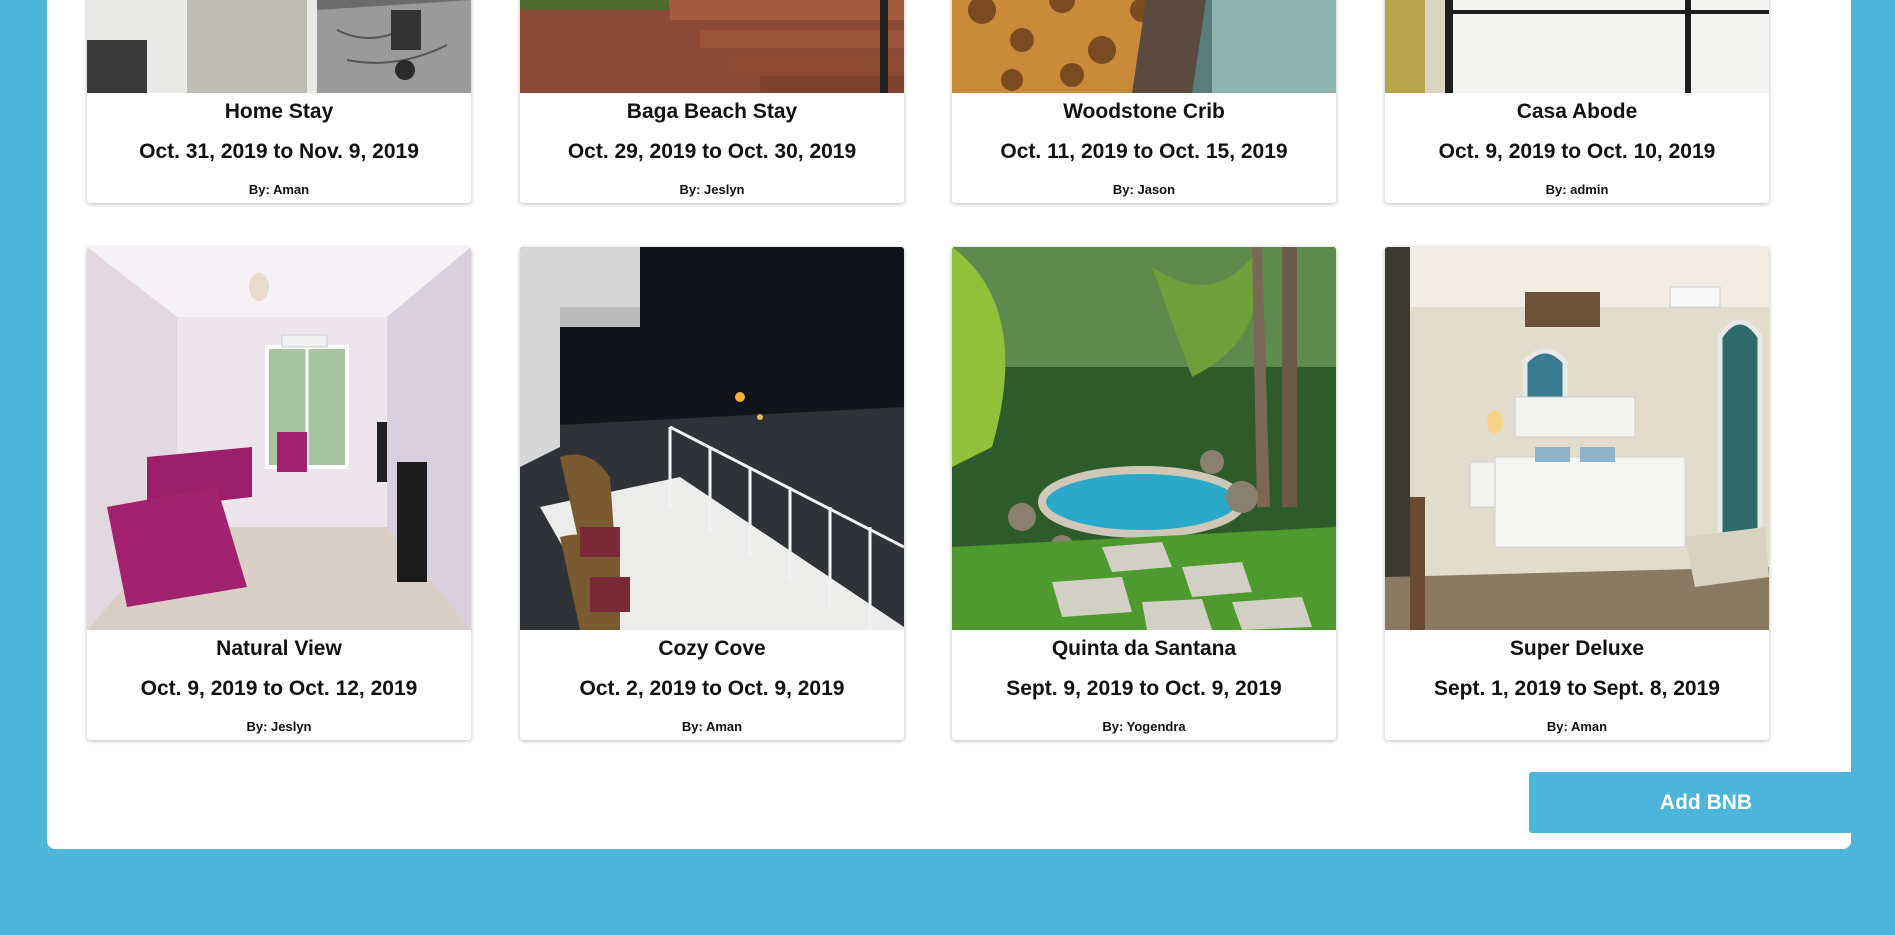  Describe the element at coordinates (279, 648) in the screenshot. I see `listing-title: Natural View` at that location.